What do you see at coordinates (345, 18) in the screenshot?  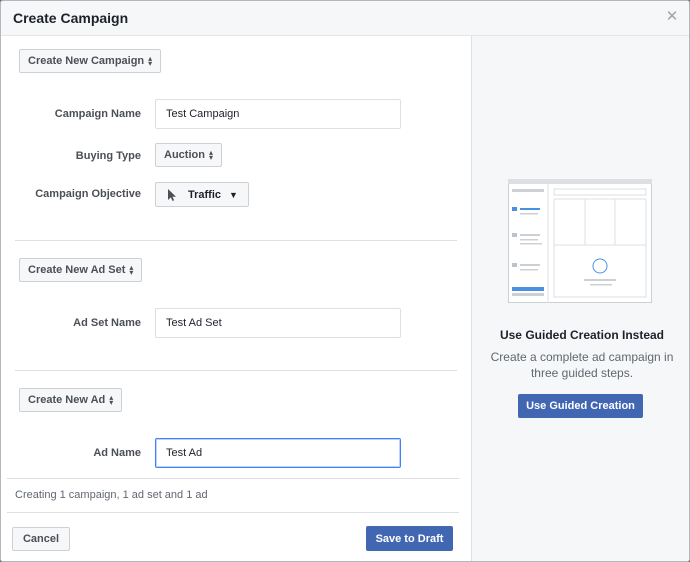 I see `dialog-header: Create Campaign ✕` at bounding box center [345, 18].